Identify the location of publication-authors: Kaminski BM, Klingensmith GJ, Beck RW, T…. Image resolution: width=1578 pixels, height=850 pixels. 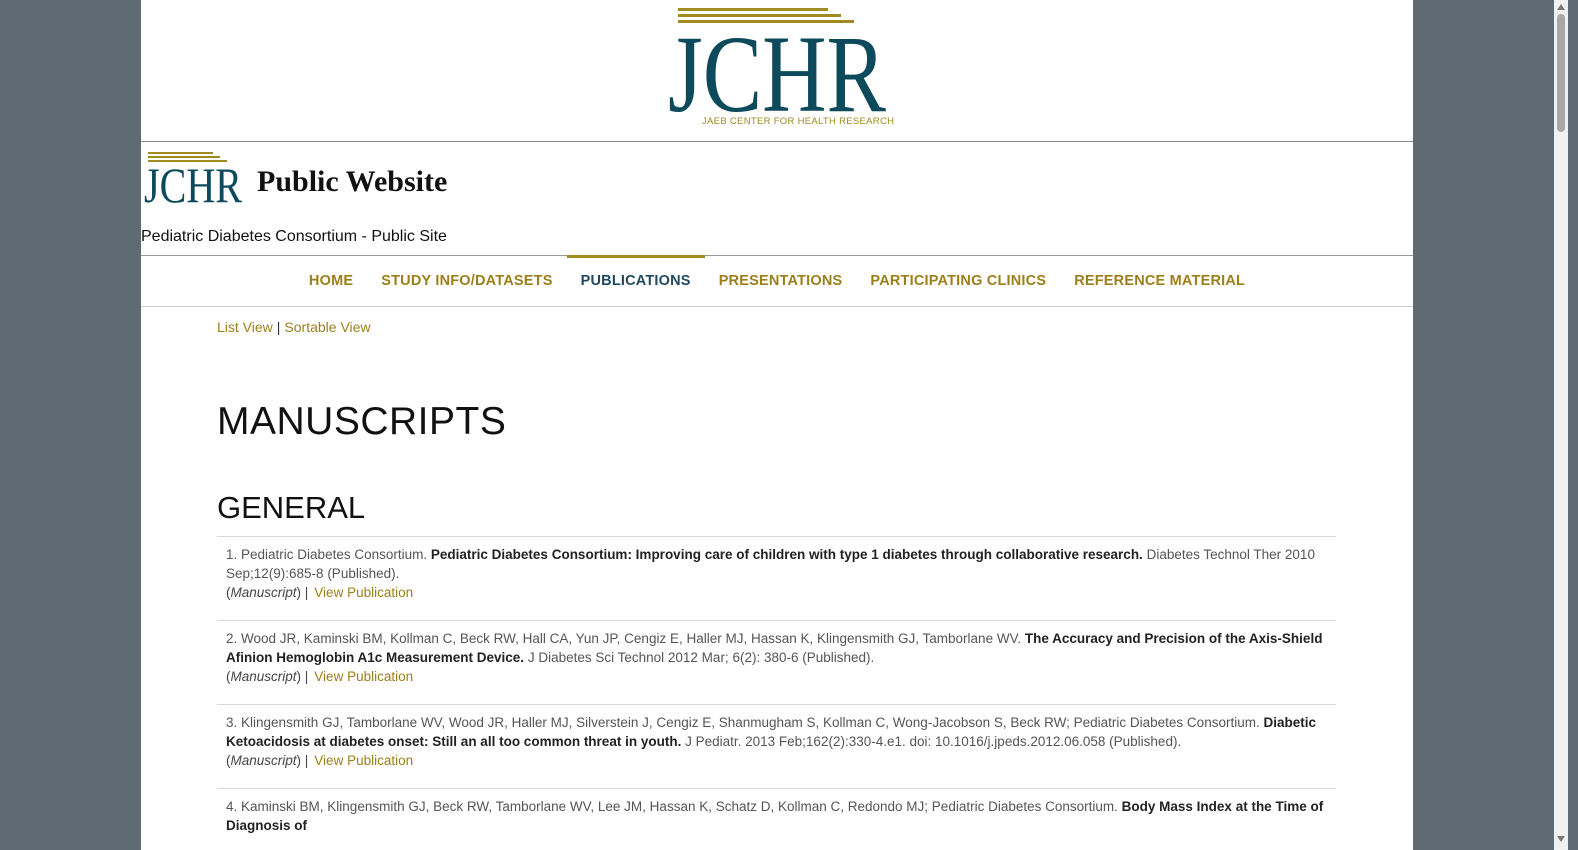
(679, 806).